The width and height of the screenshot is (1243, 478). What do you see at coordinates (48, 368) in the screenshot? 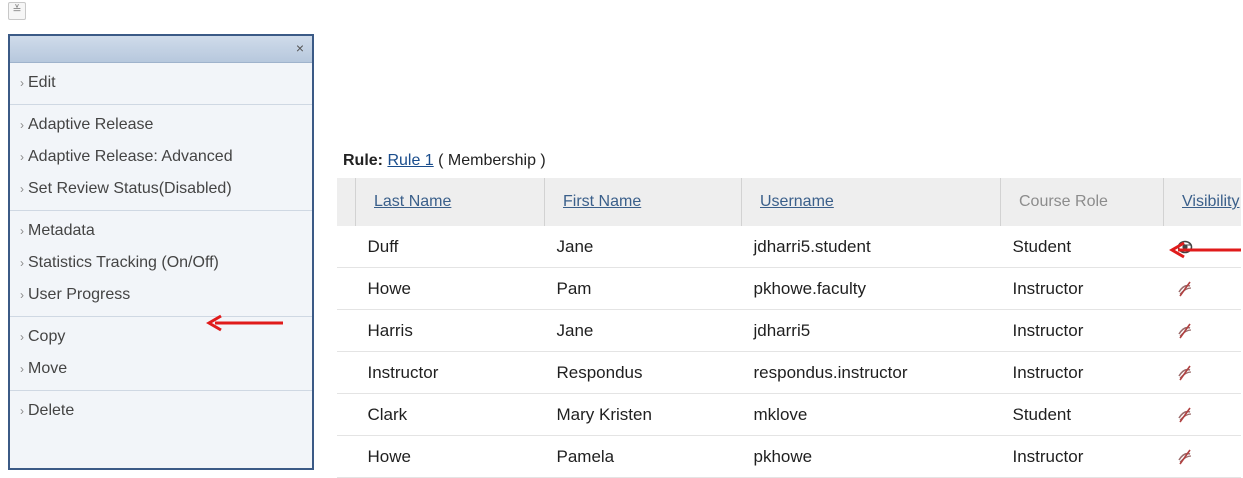
I see `menu-item-label: Move` at bounding box center [48, 368].